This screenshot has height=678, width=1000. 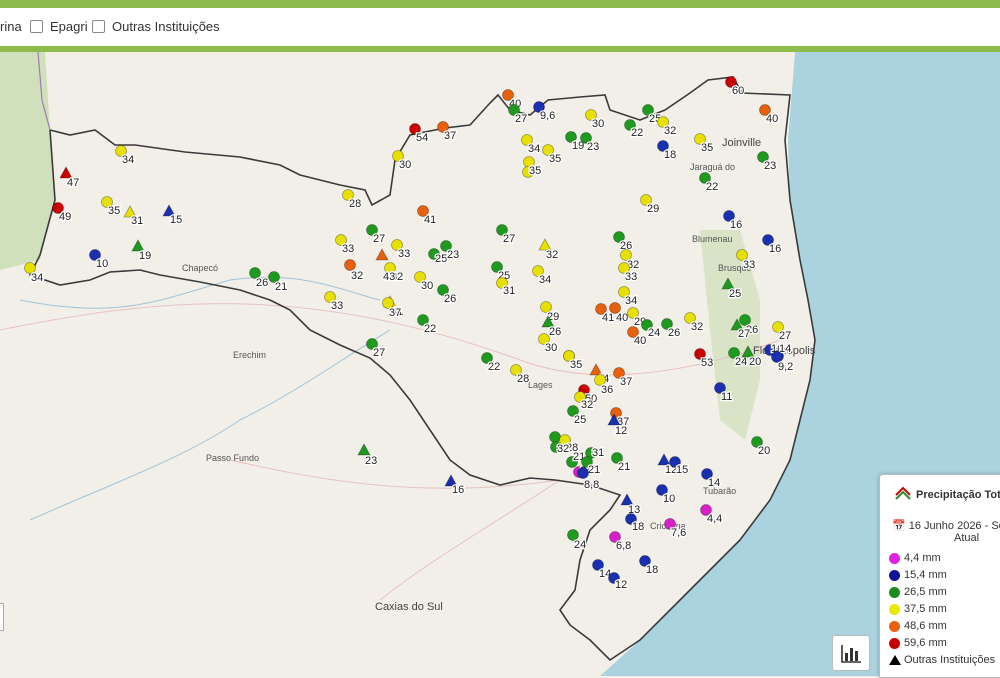 I want to click on legend-class: 26,5 mm, so click(x=918, y=592).